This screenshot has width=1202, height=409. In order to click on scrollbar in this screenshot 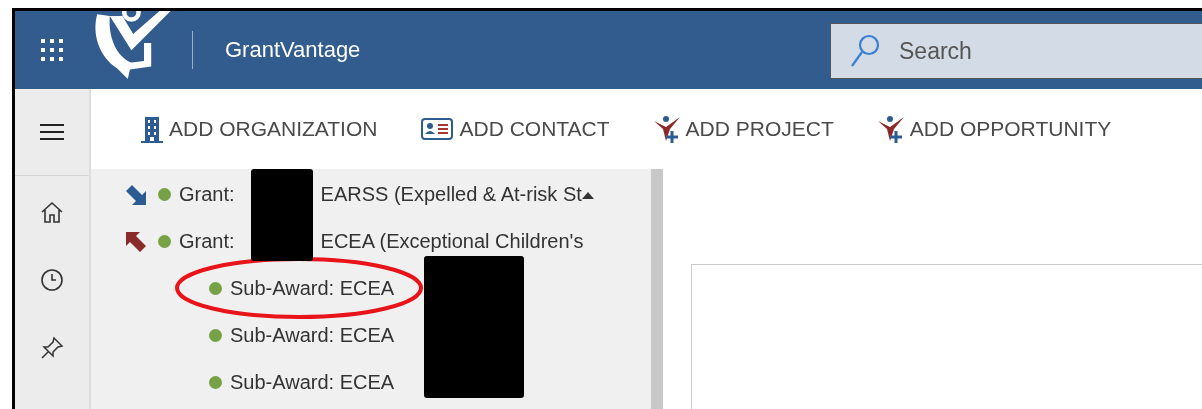, I will do `click(657, 289)`.